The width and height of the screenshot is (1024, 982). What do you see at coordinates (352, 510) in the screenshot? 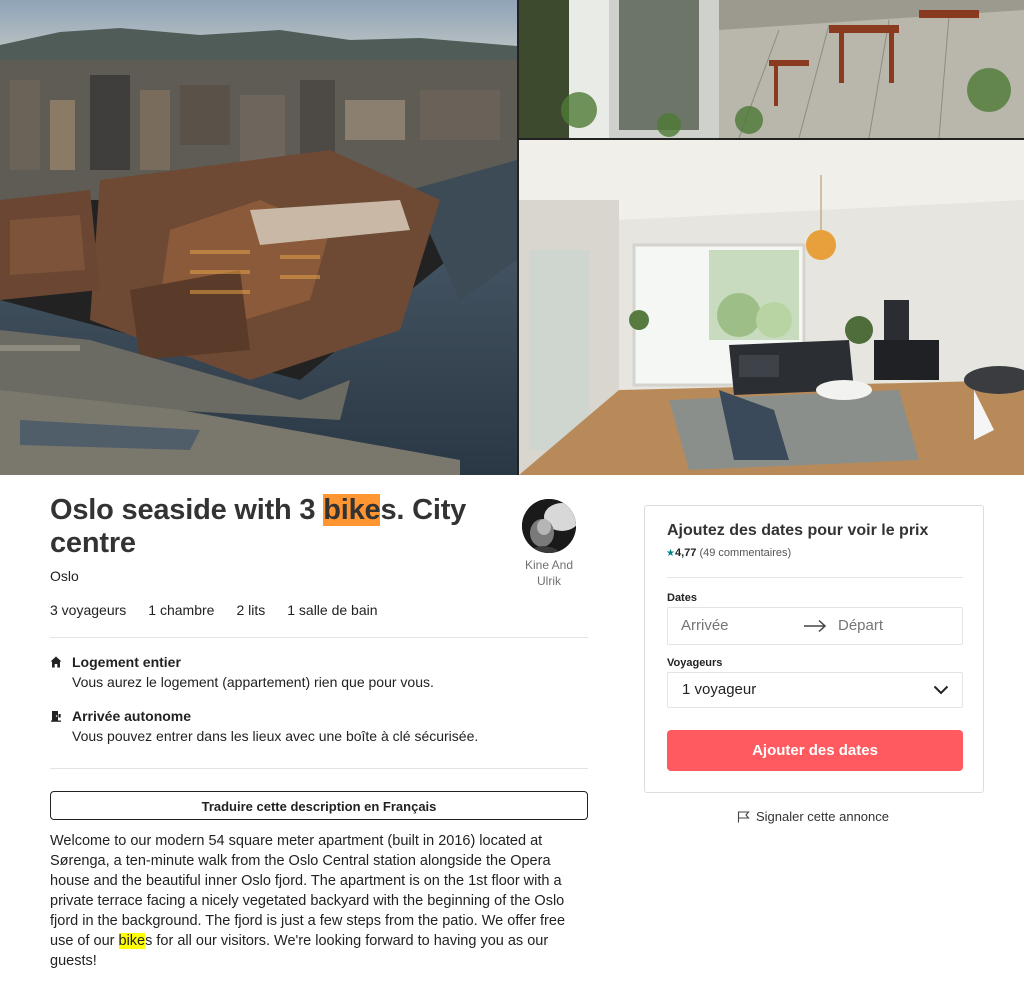
I see `title-find-highlight: bike` at bounding box center [352, 510].